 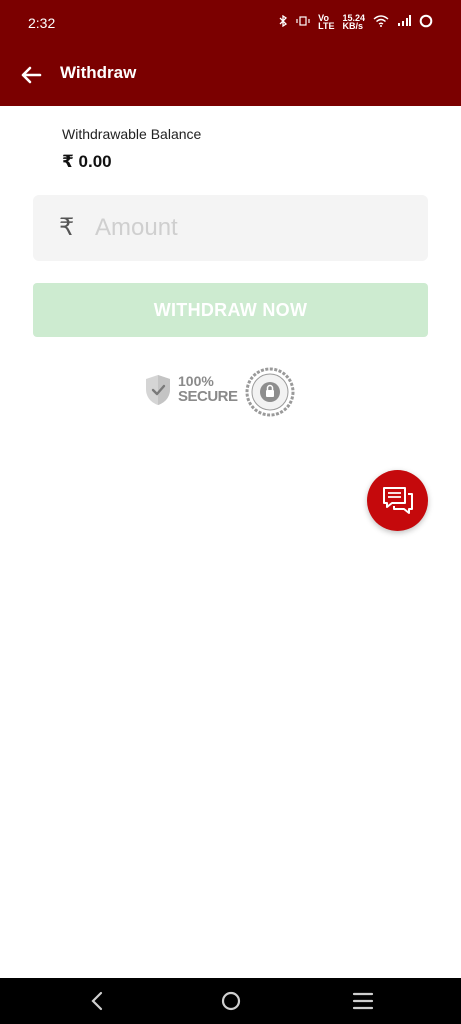 I want to click on secure-percent: 100%, so click(x=196, y=381).